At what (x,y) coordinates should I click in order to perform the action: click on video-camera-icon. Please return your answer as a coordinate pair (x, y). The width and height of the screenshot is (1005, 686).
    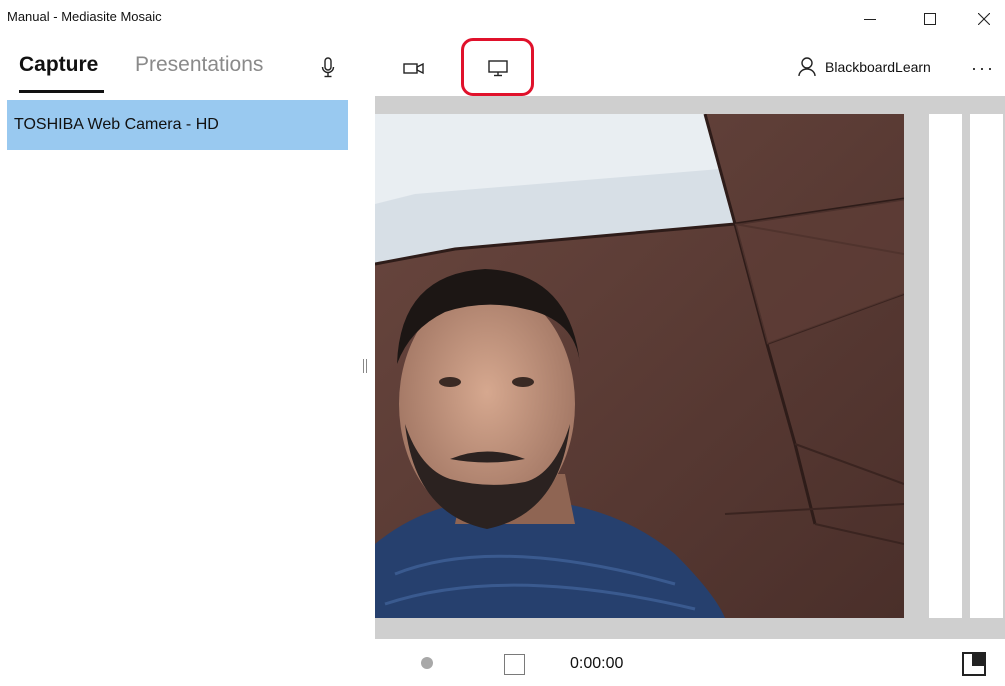
    Looking at the image, I should click on (413, 68).